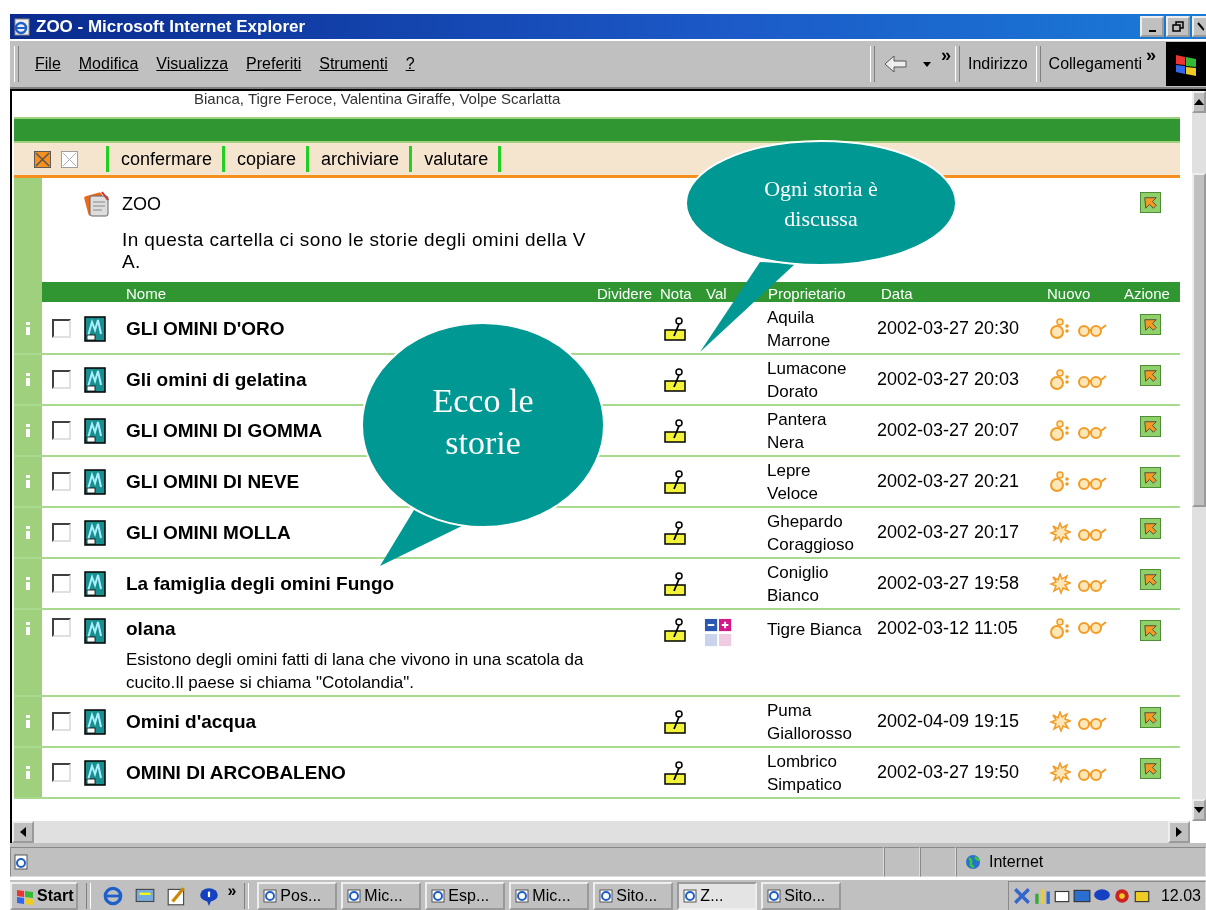  What do you see at coordinates (1199, 810) in the screenshot?
I see `scroll-down-icon` at bounding box center [1199, 810].